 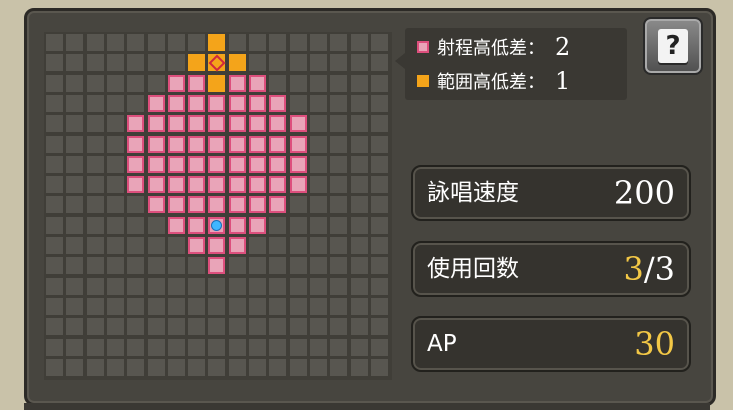 What do you see at coordinates (654, 344) in the screenshot?
I see `ap-value: 30` at bounding box center [654, 344].